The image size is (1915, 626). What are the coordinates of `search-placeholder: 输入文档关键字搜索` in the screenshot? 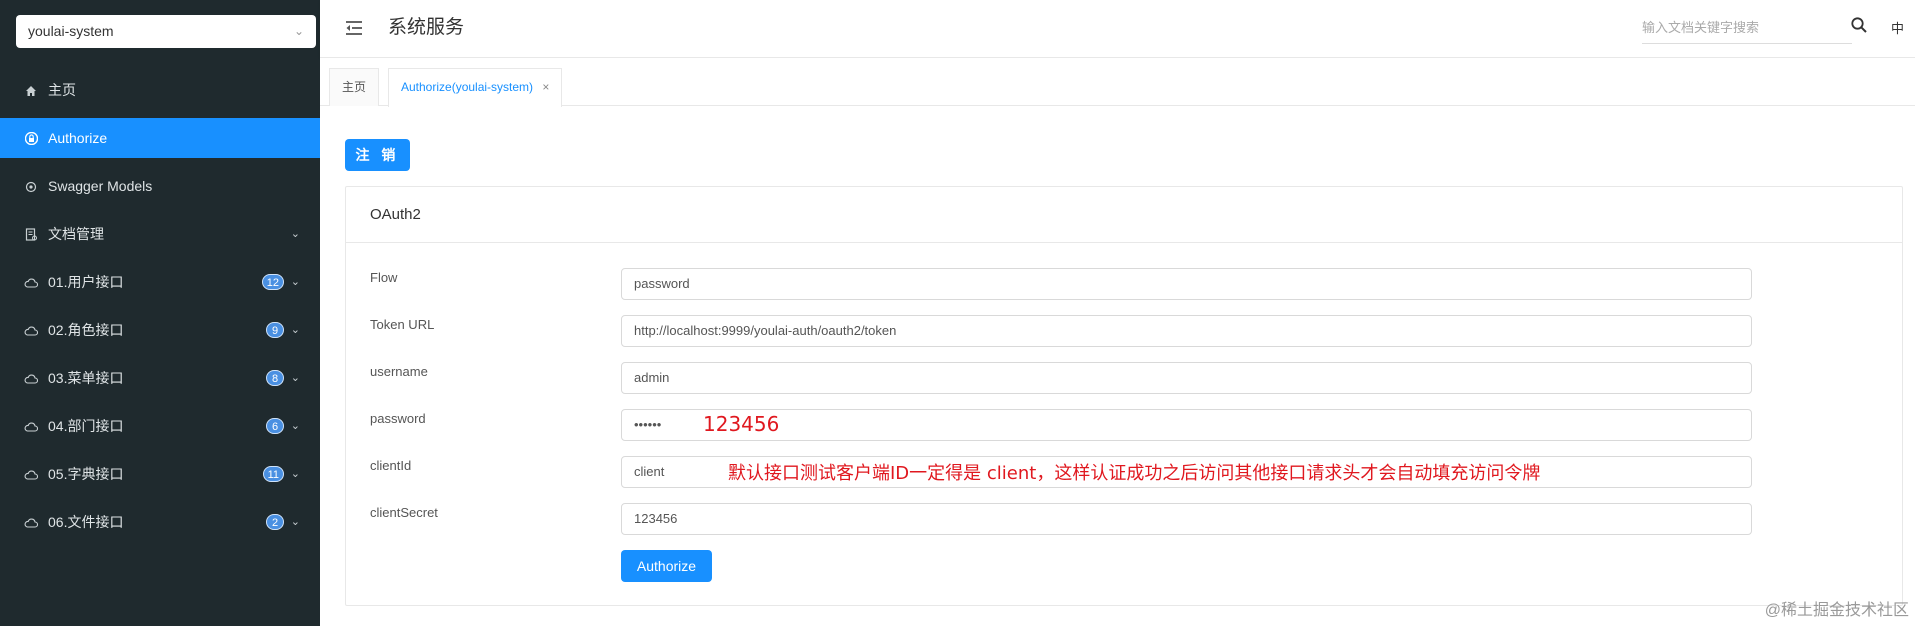 It's located at (1701, 27).